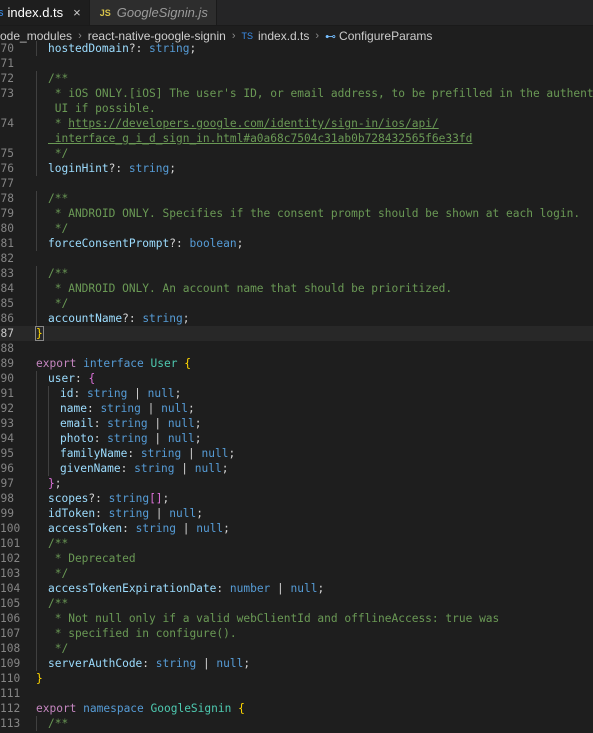 The height and width of the screenshot is (733, 593). Describe the element at coordinates (296, 303) in the screenshot. I see `code-line: 85 */` at that location.